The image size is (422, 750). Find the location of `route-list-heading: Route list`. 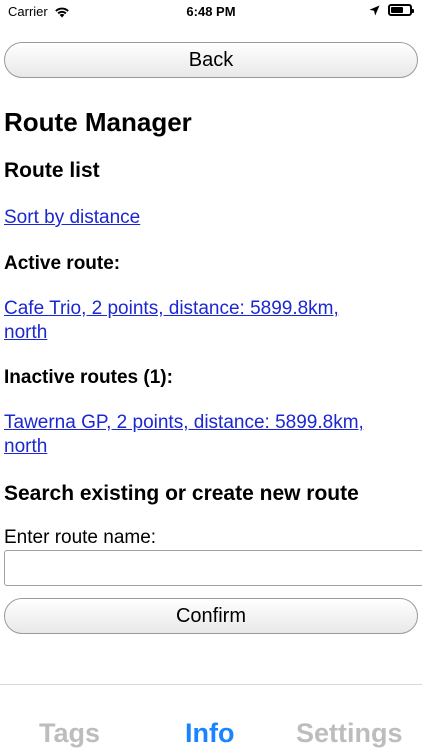

route-list-heading: Route list is located at coordinates (52, 170).